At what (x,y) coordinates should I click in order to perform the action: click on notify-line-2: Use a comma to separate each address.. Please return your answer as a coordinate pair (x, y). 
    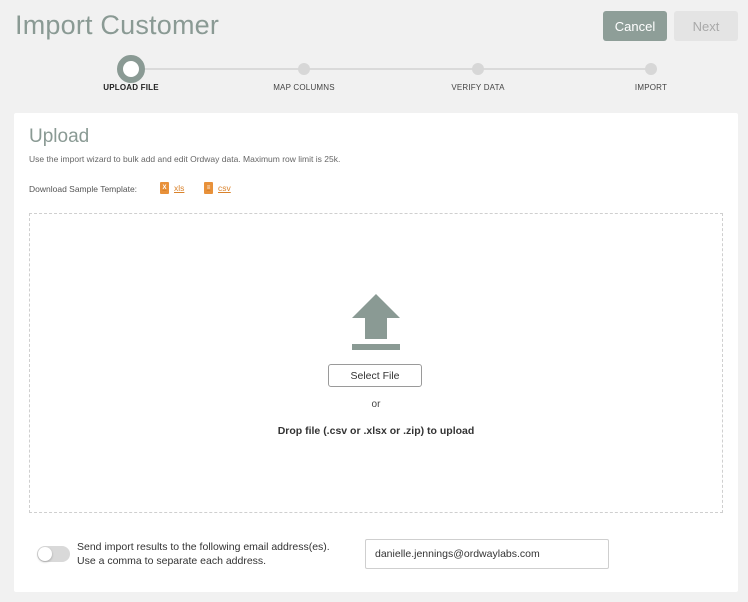
    Looking at the image, I should click on (172, 561).